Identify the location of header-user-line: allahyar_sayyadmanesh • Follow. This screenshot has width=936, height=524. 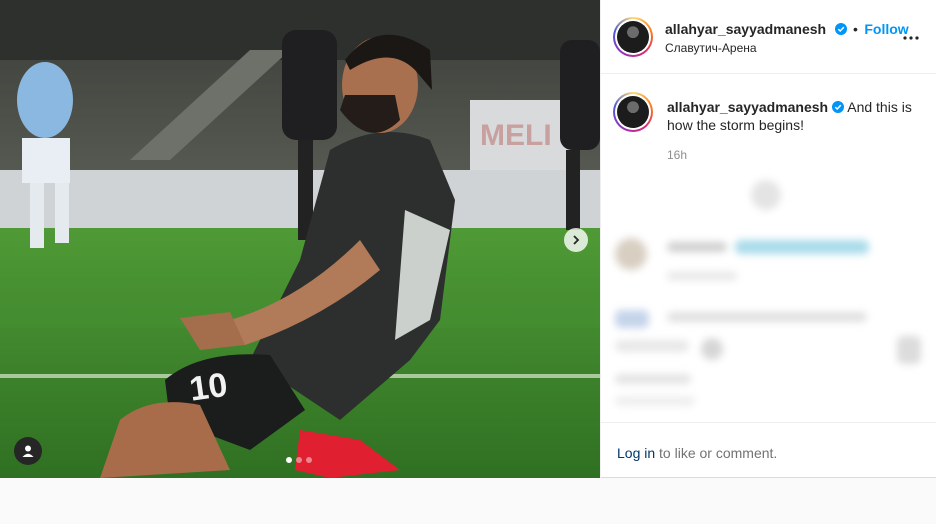
(787, 30).